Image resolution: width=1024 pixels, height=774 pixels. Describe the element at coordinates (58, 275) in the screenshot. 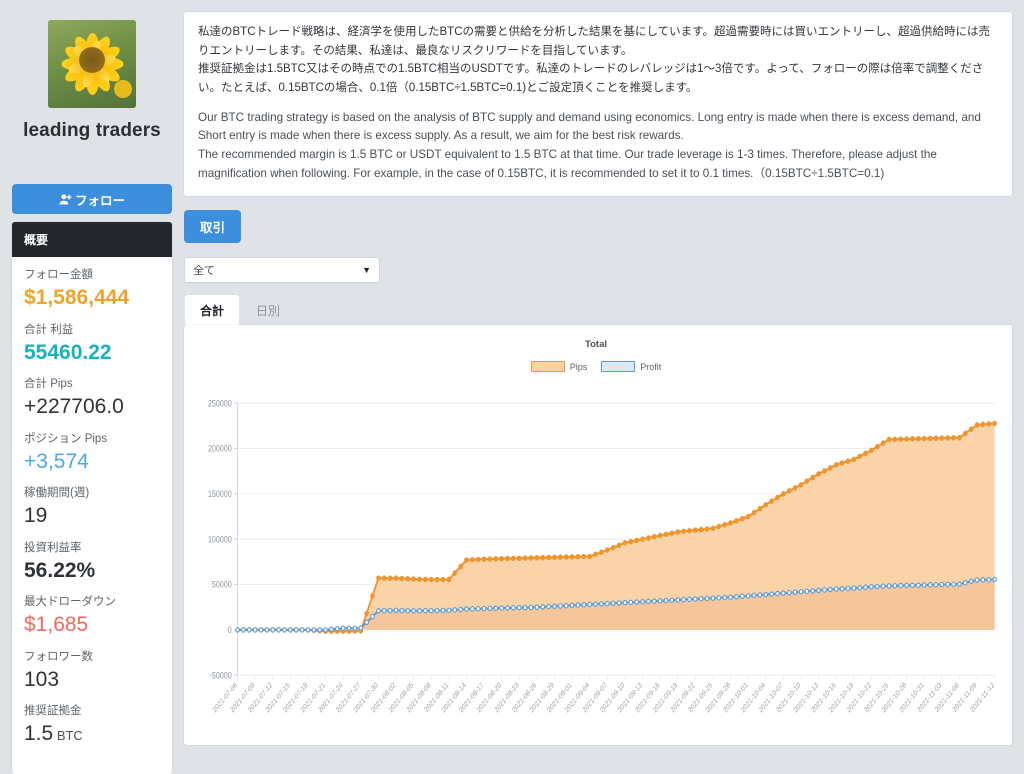

I see `stat-label: フォロー金額` at that location.